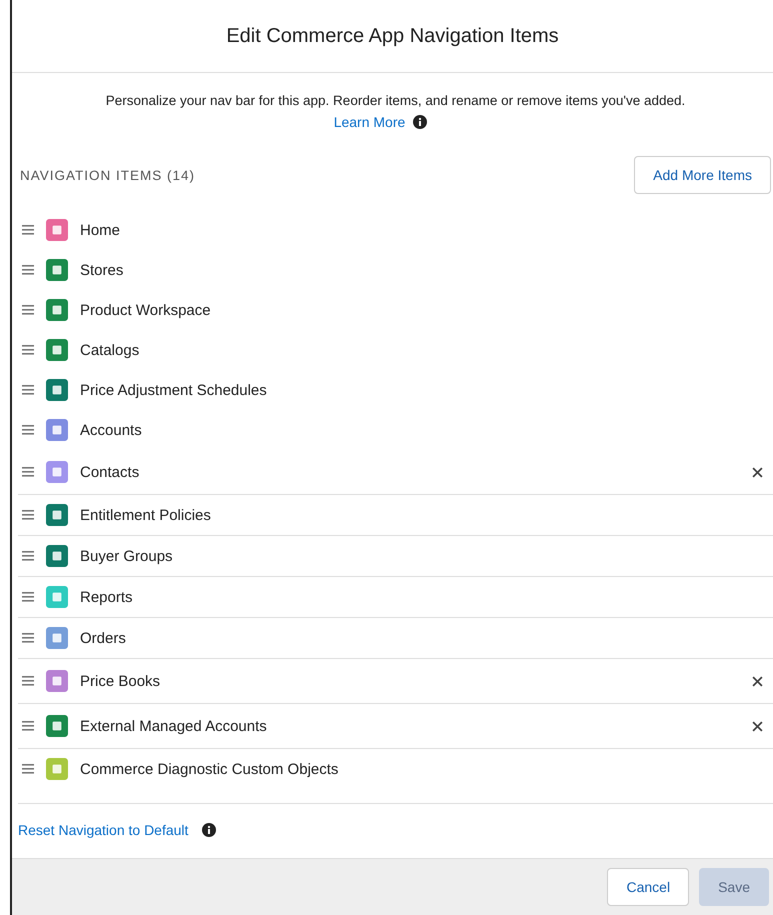 This screenshot has height=915, width=773. What do you see at coordinates (395, 100) in the screenshot?
I see `description-text: Personalize your nav bar for this app. Reorder items, and rename or remove items you've added.` at bounding box center [395, 100].